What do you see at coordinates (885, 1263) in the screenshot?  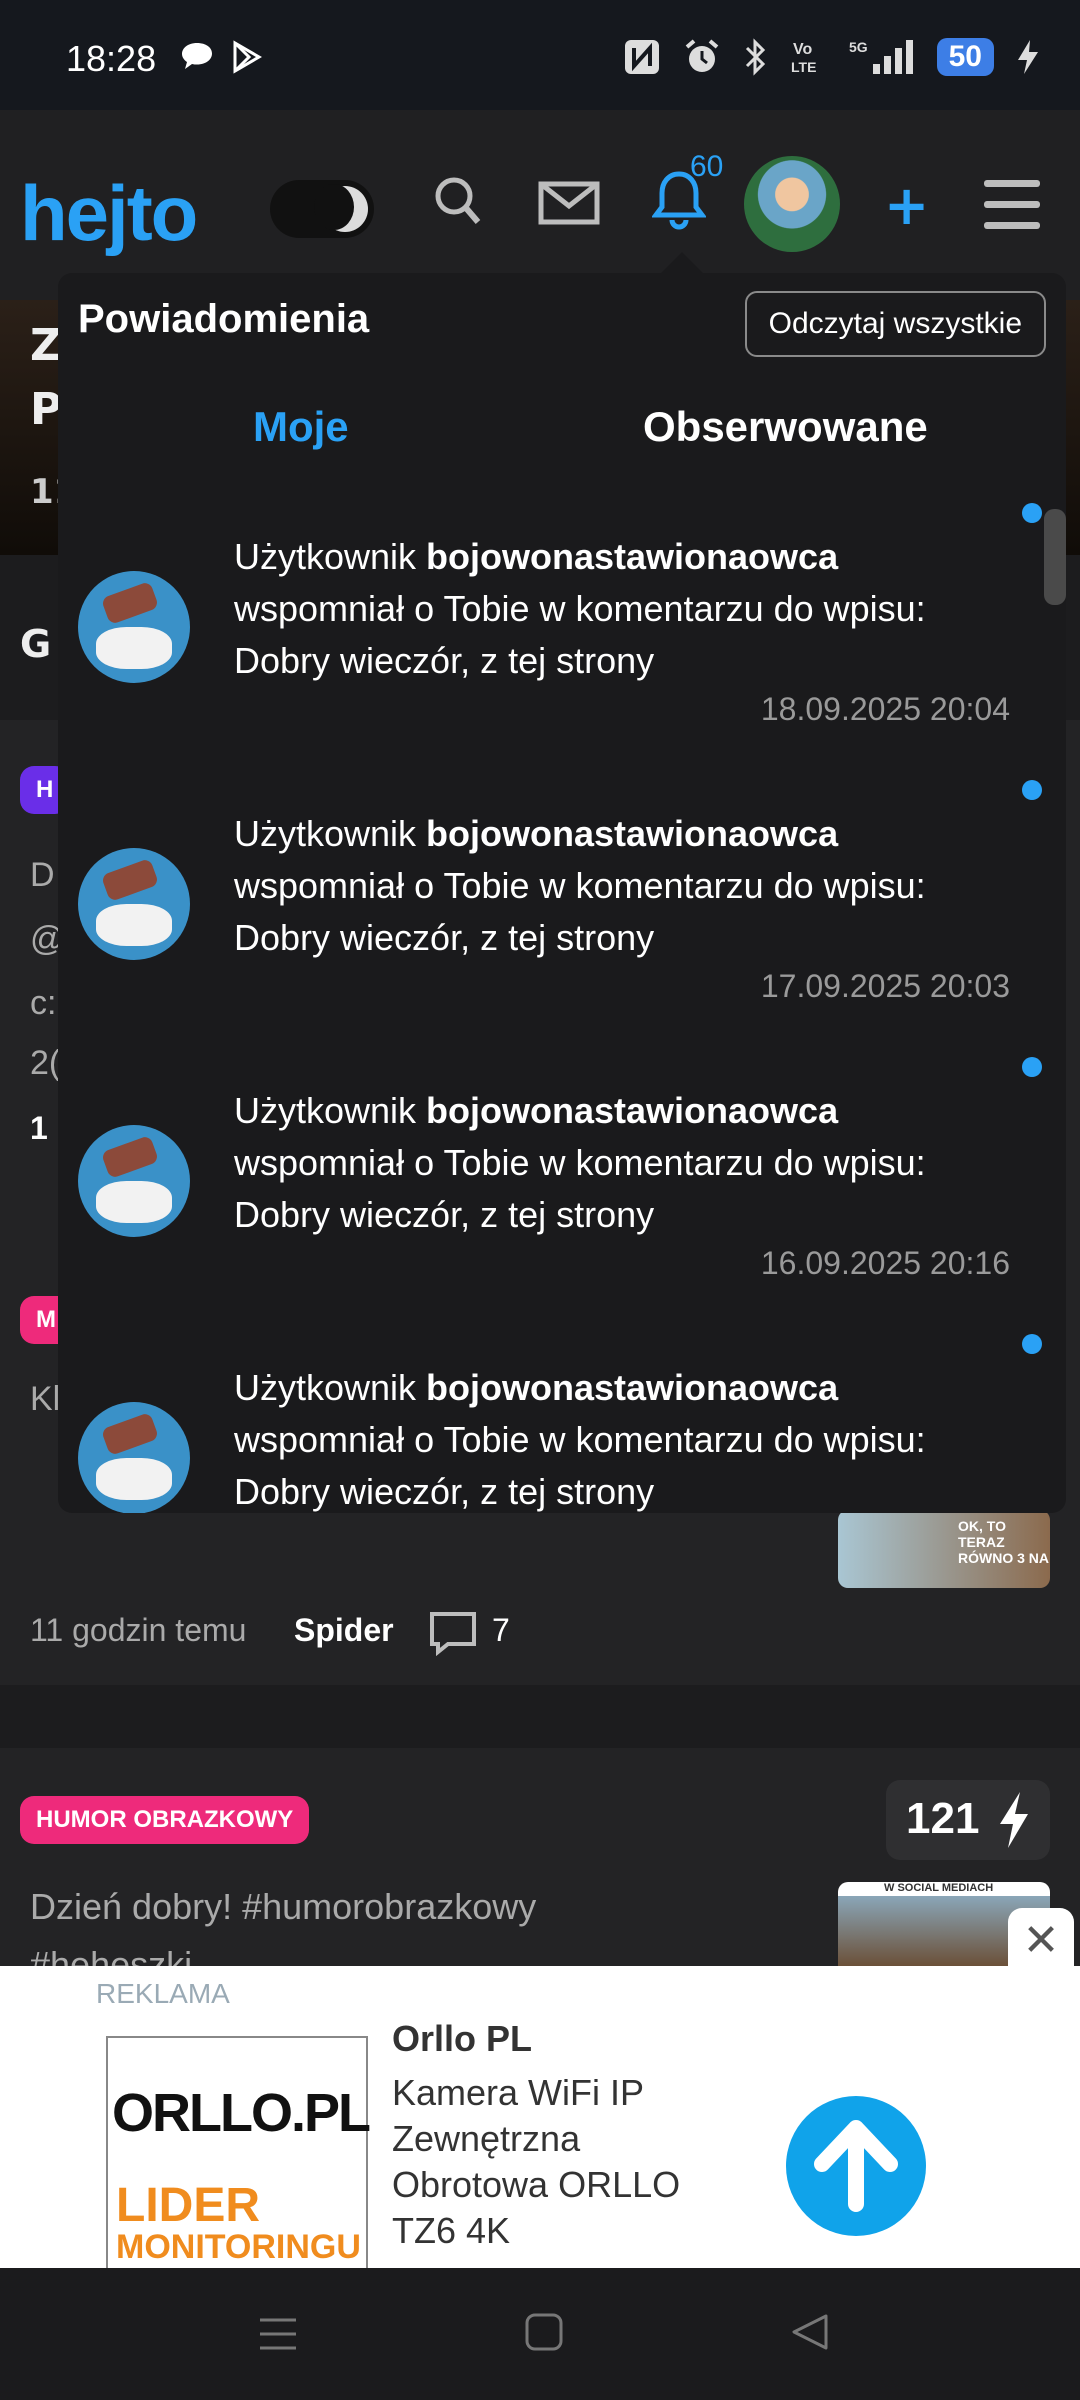 I see `notification-date: 16.09.2025 20:16` at bounding box center [885, 1263].